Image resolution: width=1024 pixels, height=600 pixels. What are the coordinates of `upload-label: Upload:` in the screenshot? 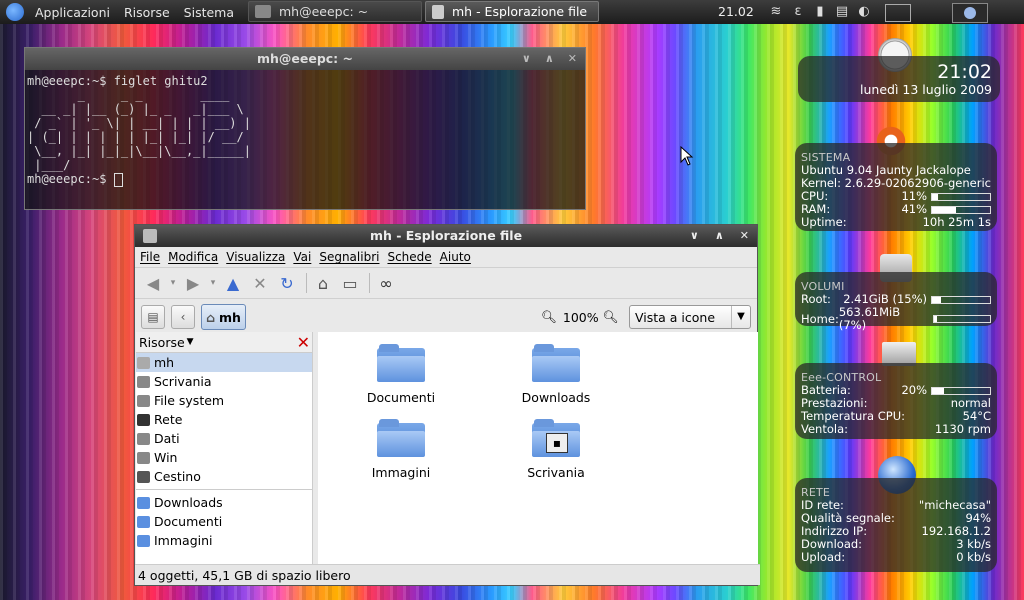 It's located at (823, 557).